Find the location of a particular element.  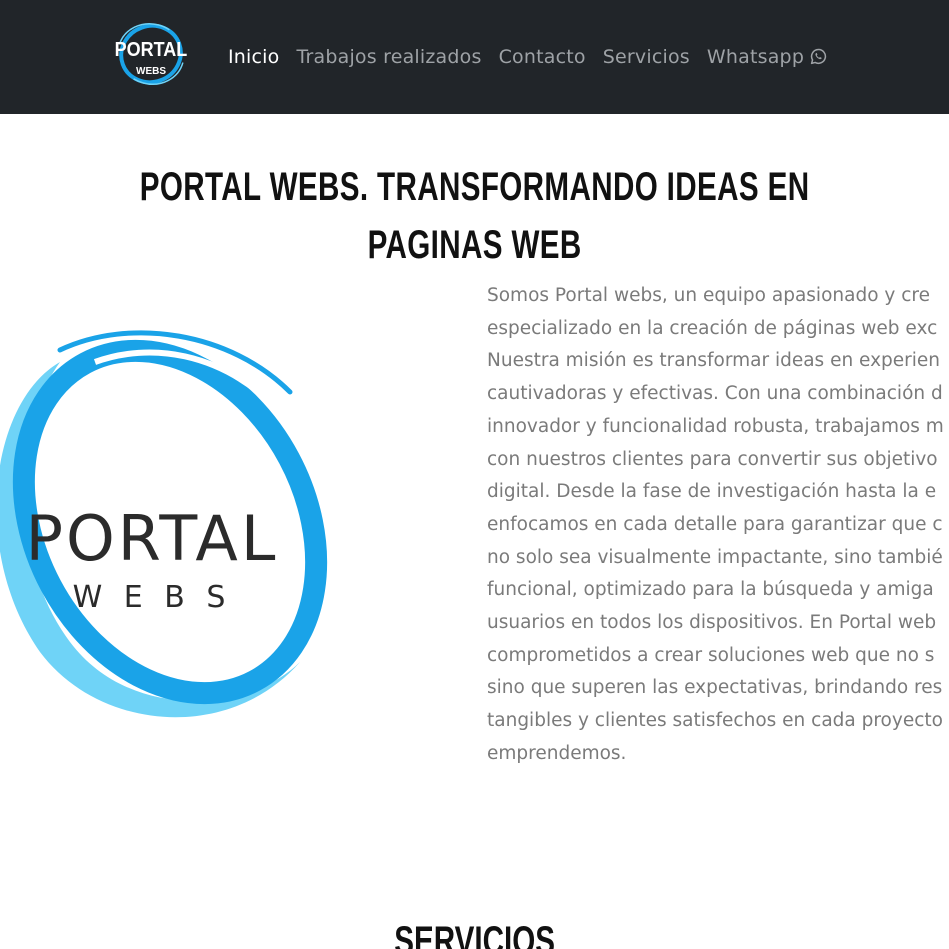

about-line: emprendemos. is located at coordinates (557, 753).